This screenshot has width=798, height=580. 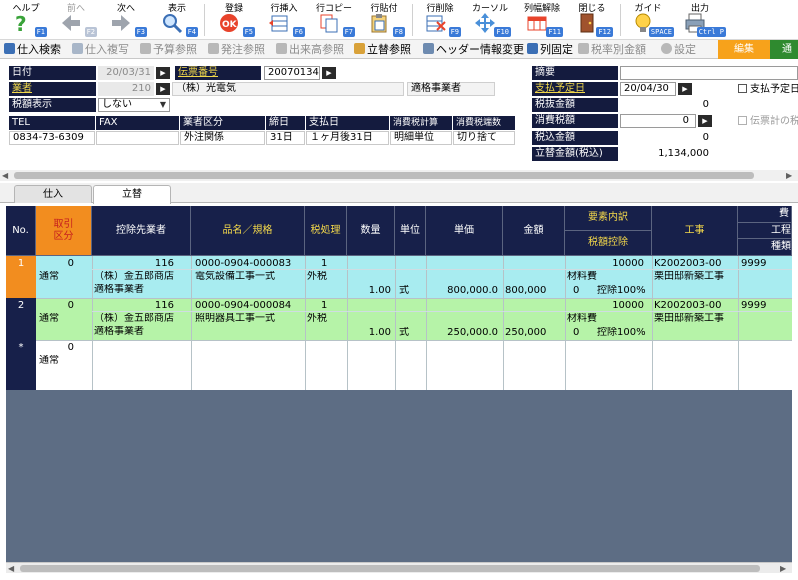 What do you see at coordinates (711, 32) in the screenshot?
I see `output-key: Ctrl P` at bounding box center [711, 32].